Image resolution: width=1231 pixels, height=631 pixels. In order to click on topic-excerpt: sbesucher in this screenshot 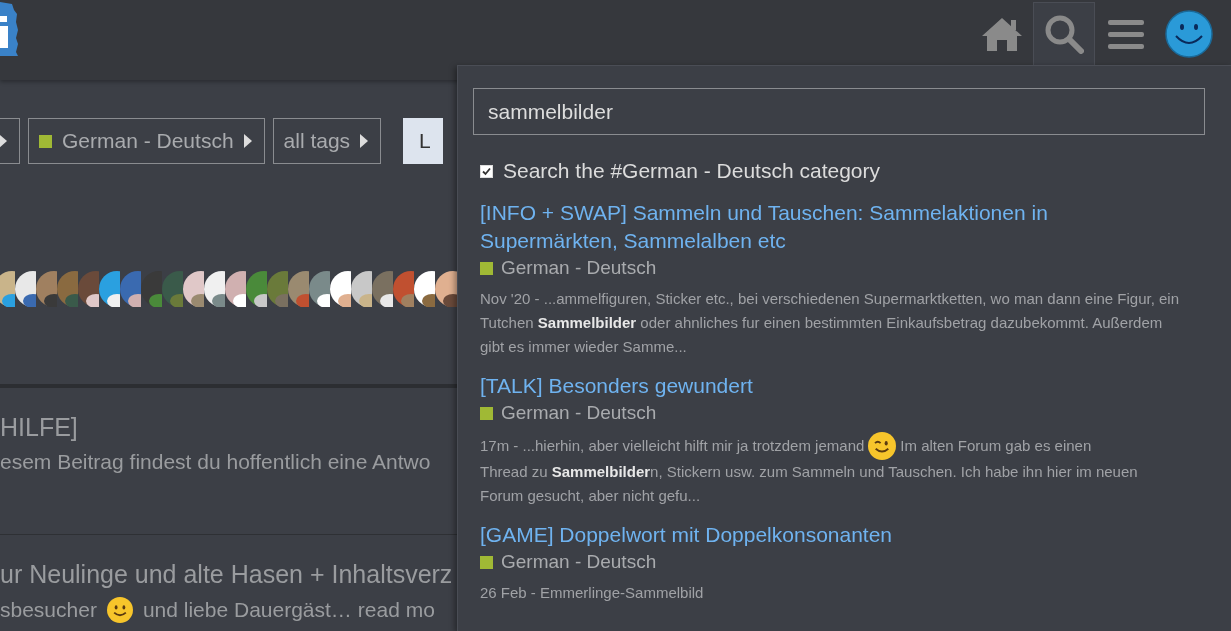, I will do `click(48, 610)`.